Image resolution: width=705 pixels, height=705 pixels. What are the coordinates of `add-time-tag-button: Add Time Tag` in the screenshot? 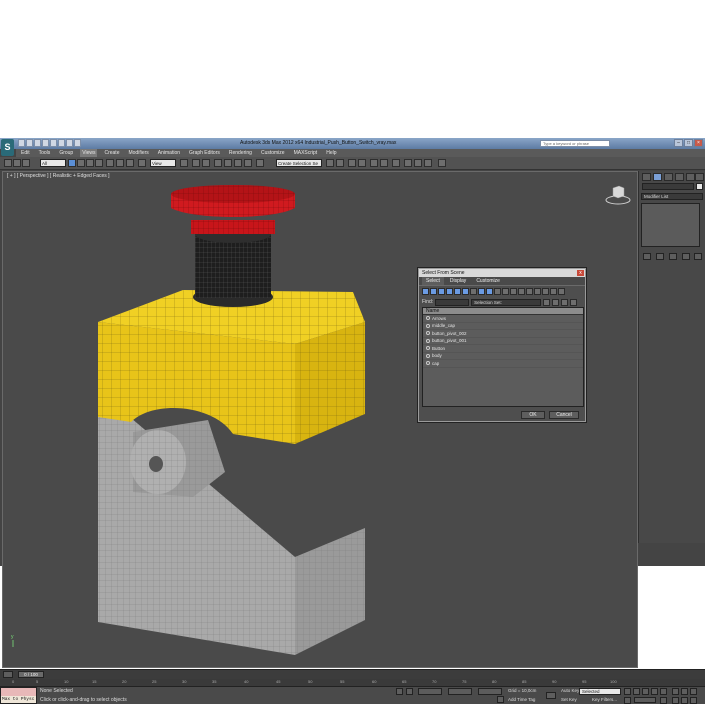 It's located at (521, 699).